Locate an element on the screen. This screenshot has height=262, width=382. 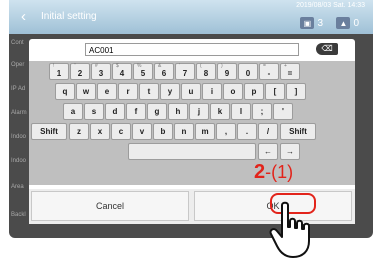
key-shift-right: Shift is located at coordinates (298, 131).